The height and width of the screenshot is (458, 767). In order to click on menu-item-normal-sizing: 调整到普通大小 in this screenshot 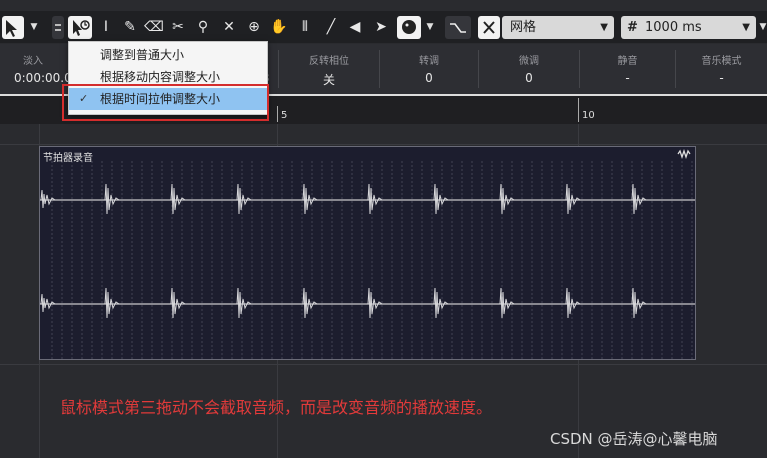, I will do `click(168, 55)`.